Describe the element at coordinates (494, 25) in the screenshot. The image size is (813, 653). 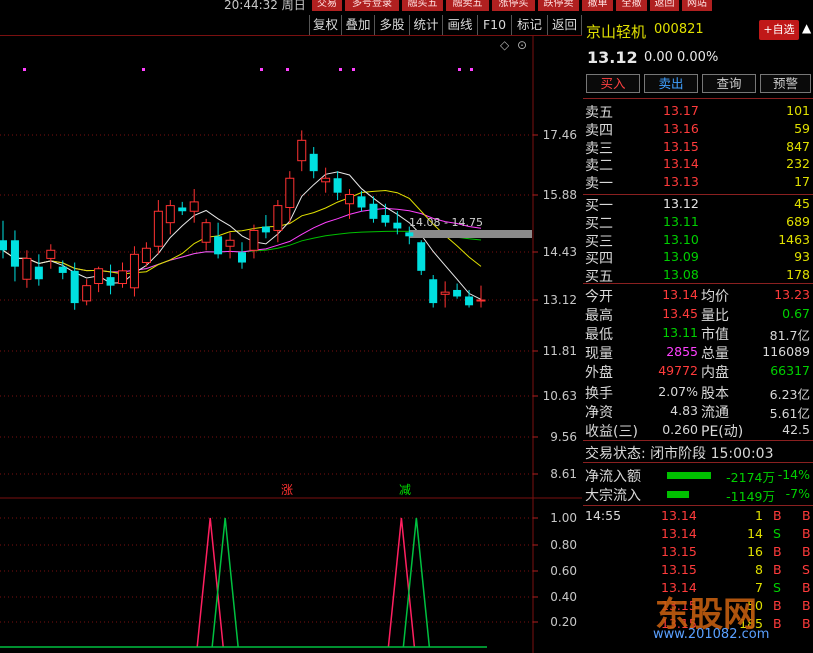
I see `f10-button: F10` at that location.